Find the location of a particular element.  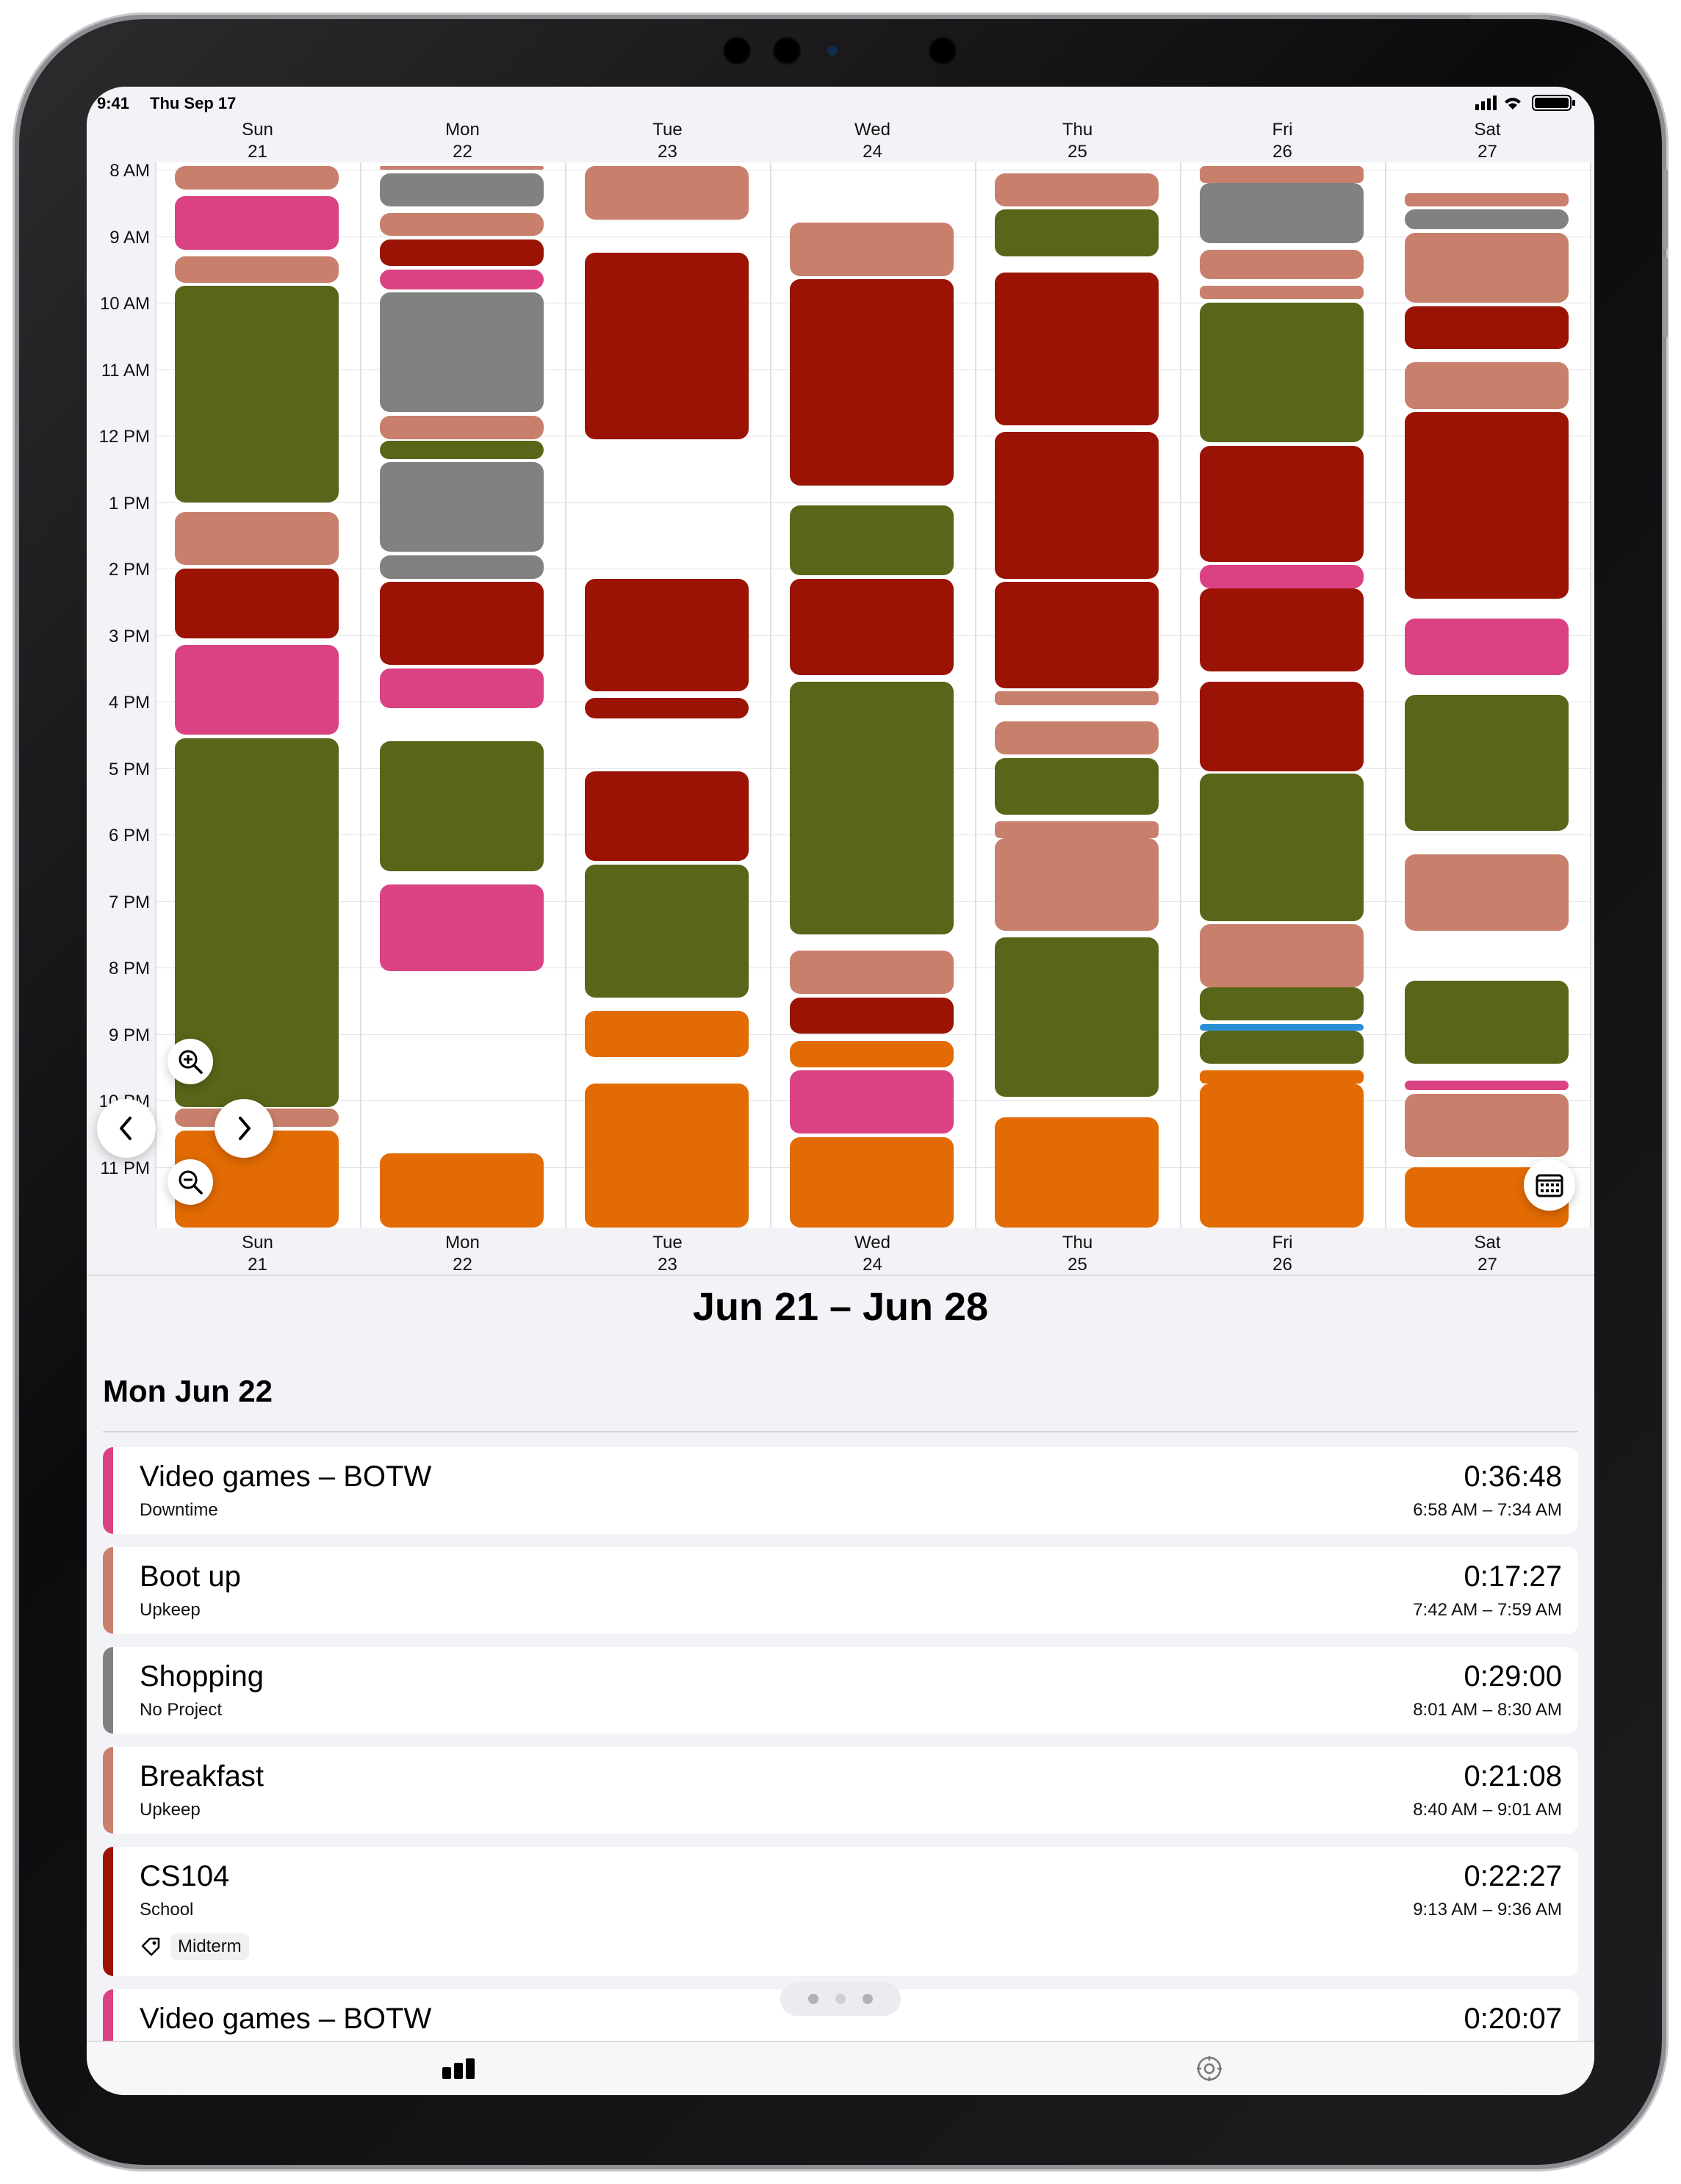

day-footer-sun: Sun 21 is located at coordinates (257, 1254).